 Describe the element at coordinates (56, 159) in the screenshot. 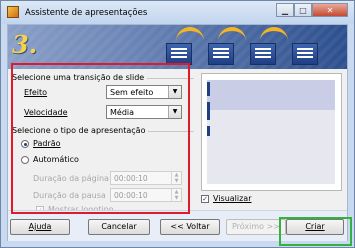

I see `radio-automatic-label: Automático` at that location.